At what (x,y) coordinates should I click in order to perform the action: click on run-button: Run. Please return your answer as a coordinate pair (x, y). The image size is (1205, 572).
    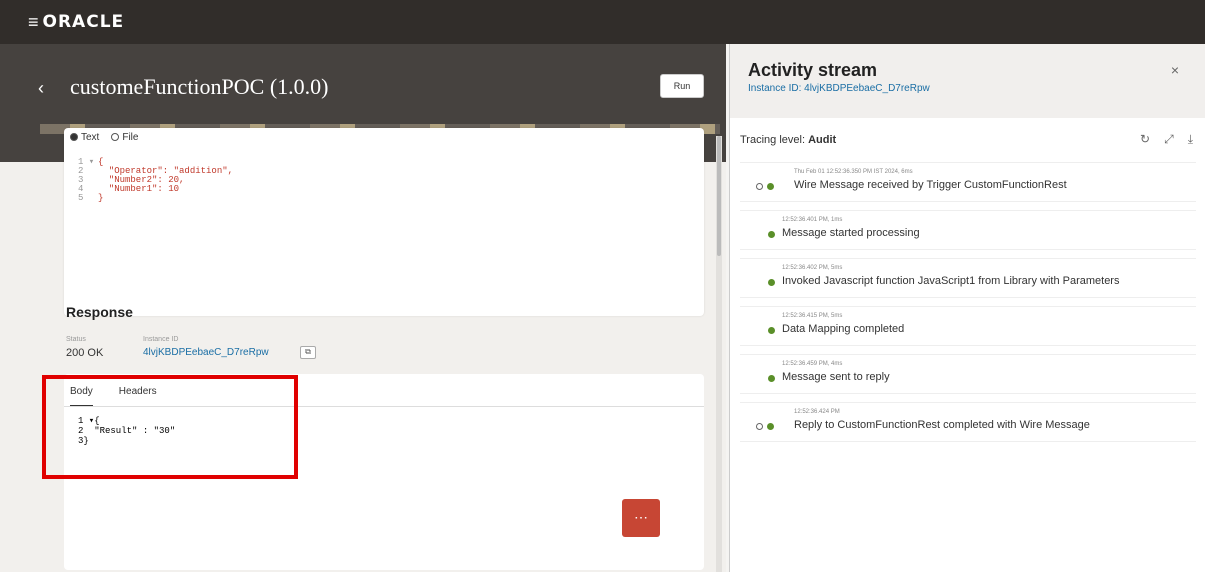
    Looking at the image, I should click on (682, 86).